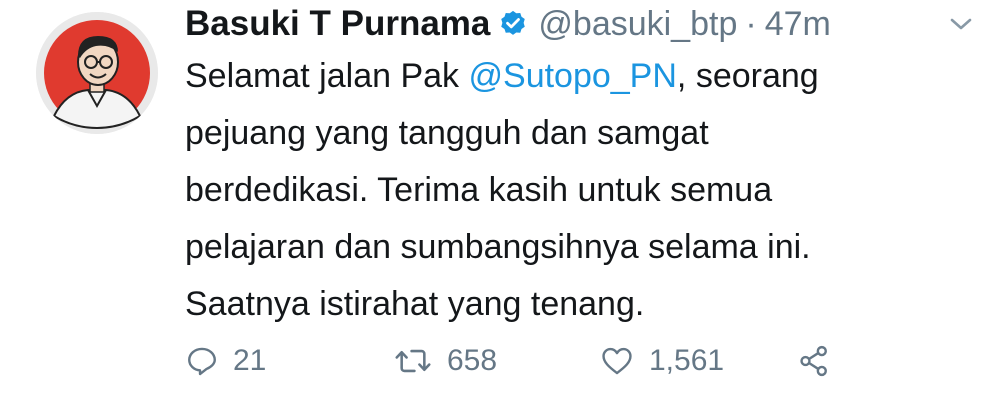 This screenshot has height=406, width=1000. What do you see at coordinates (327, 76) in the screenshot?
I see `text-segment: Selamat jalan Pak` at bounding box center [327, 76].